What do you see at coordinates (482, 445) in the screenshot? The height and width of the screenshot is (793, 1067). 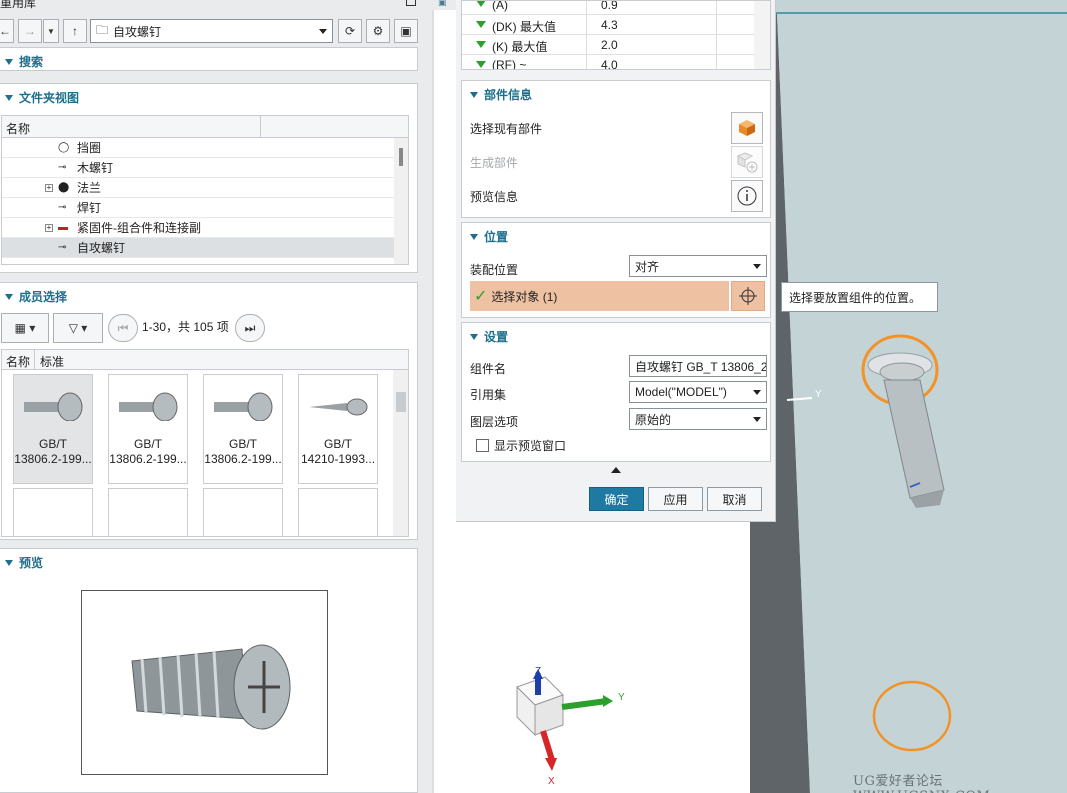 I see `checkbox` at bounding box center [482, 445].